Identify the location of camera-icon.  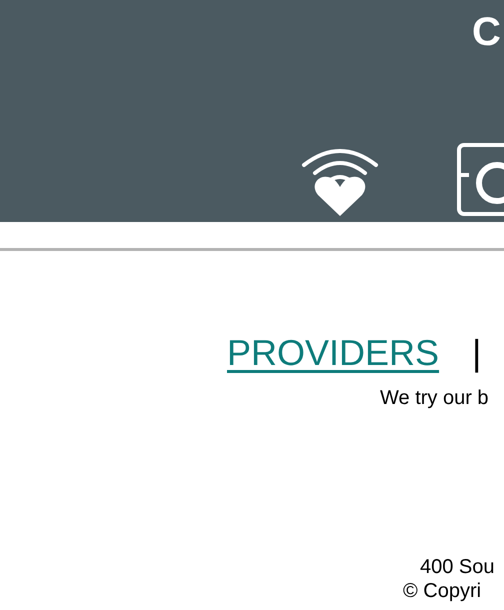
(480, 179).